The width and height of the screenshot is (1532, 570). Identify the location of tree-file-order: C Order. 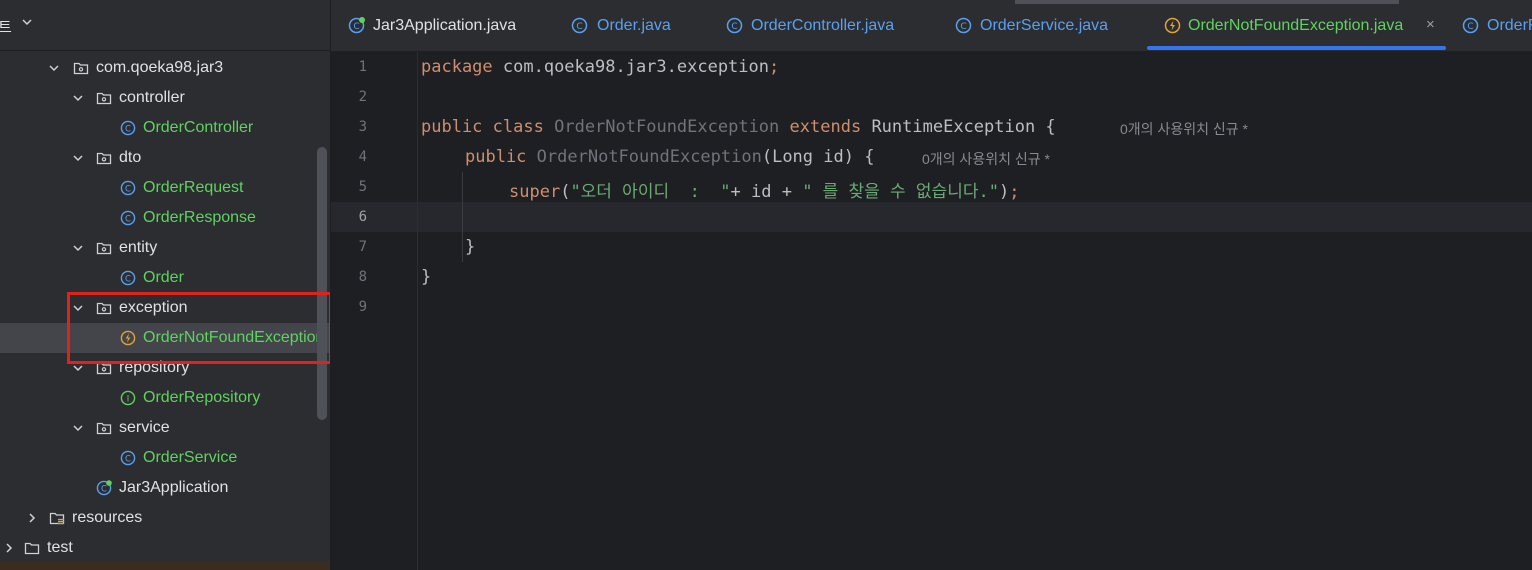
(165, 278).